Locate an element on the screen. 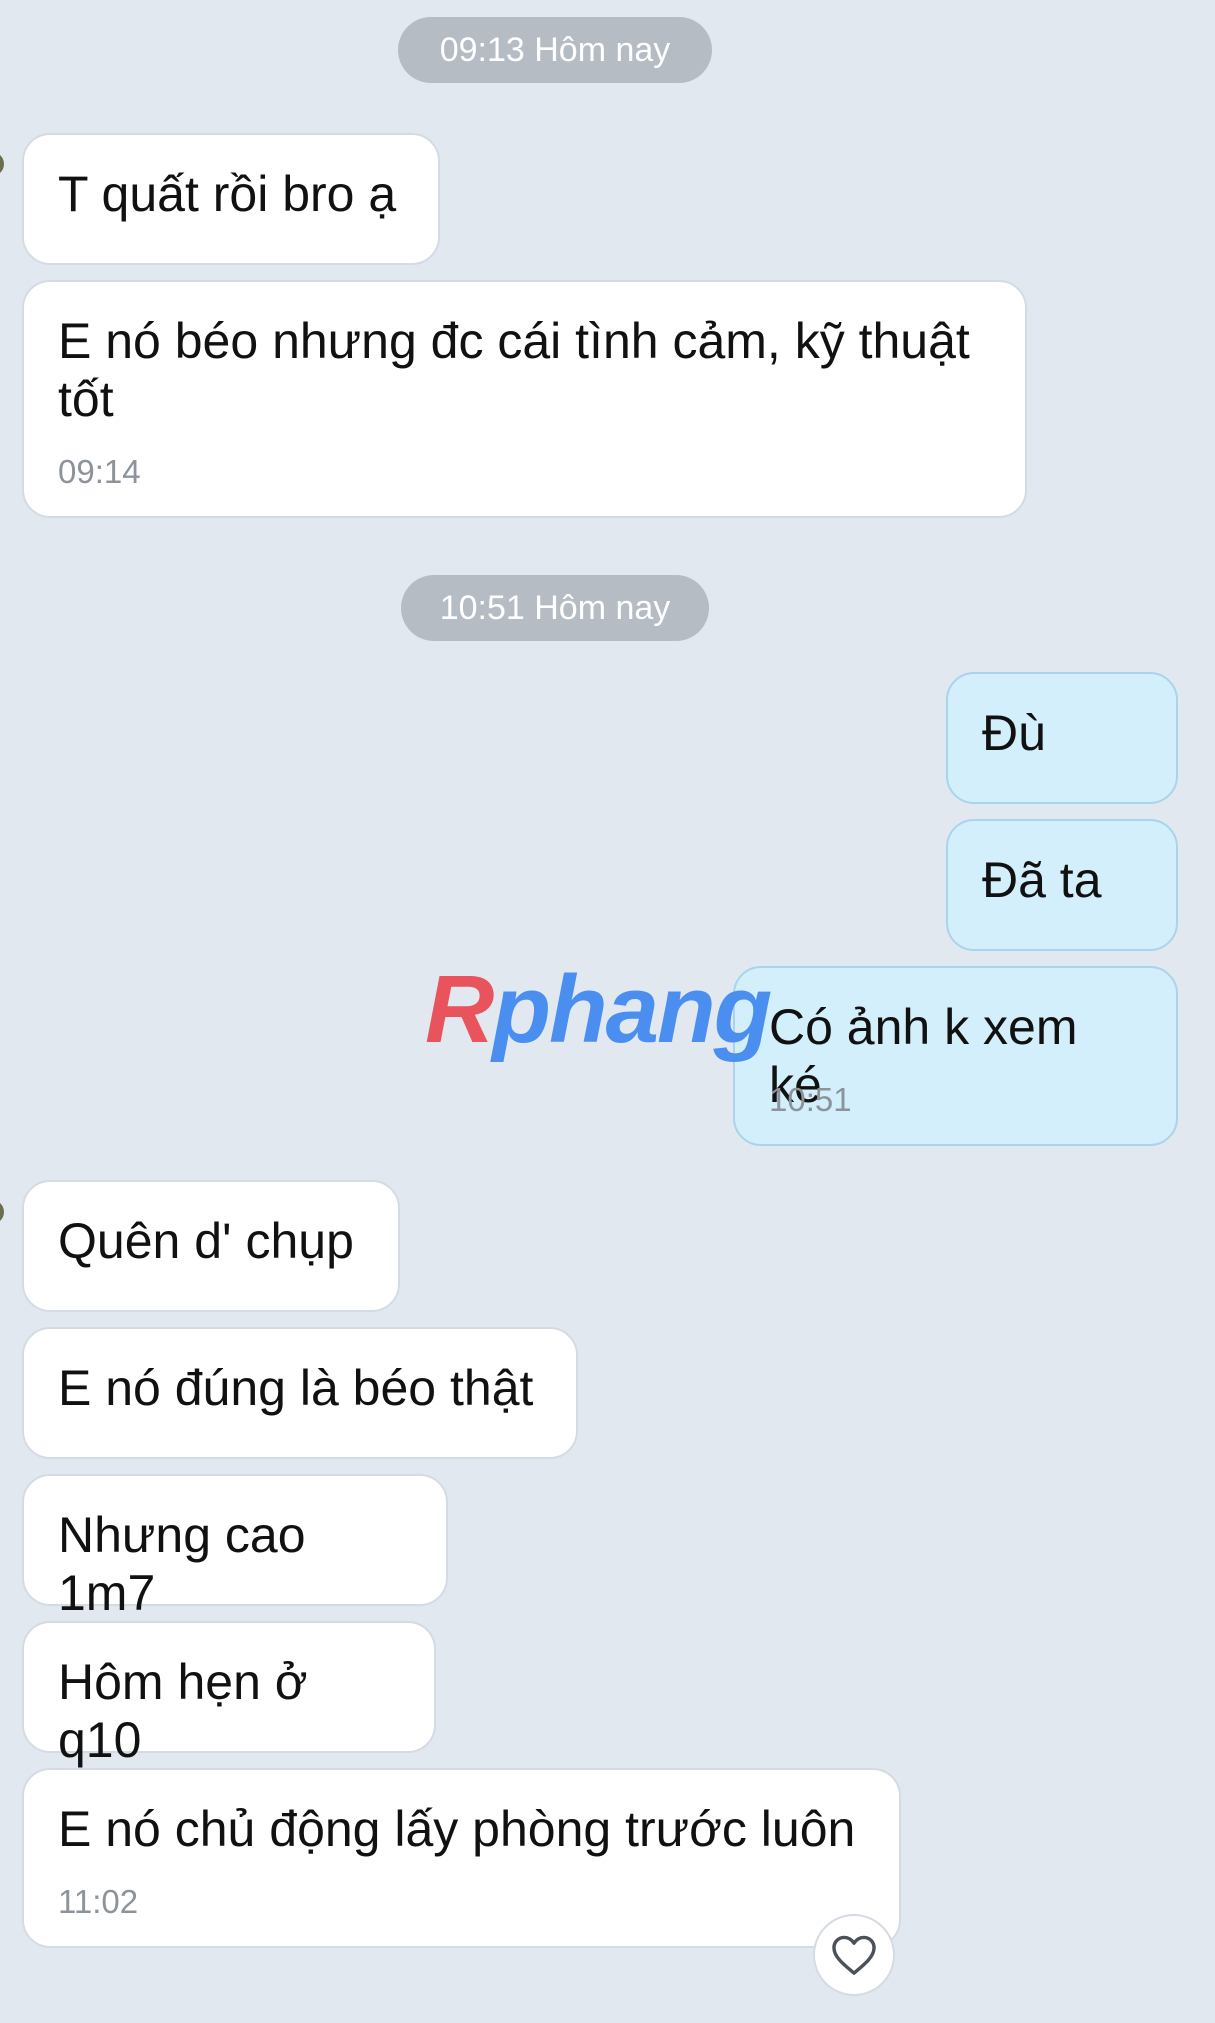 This screenshot has height=2023, width=1215. message-bubble-outgoing: Đù is located at coordinates (1062, 738).